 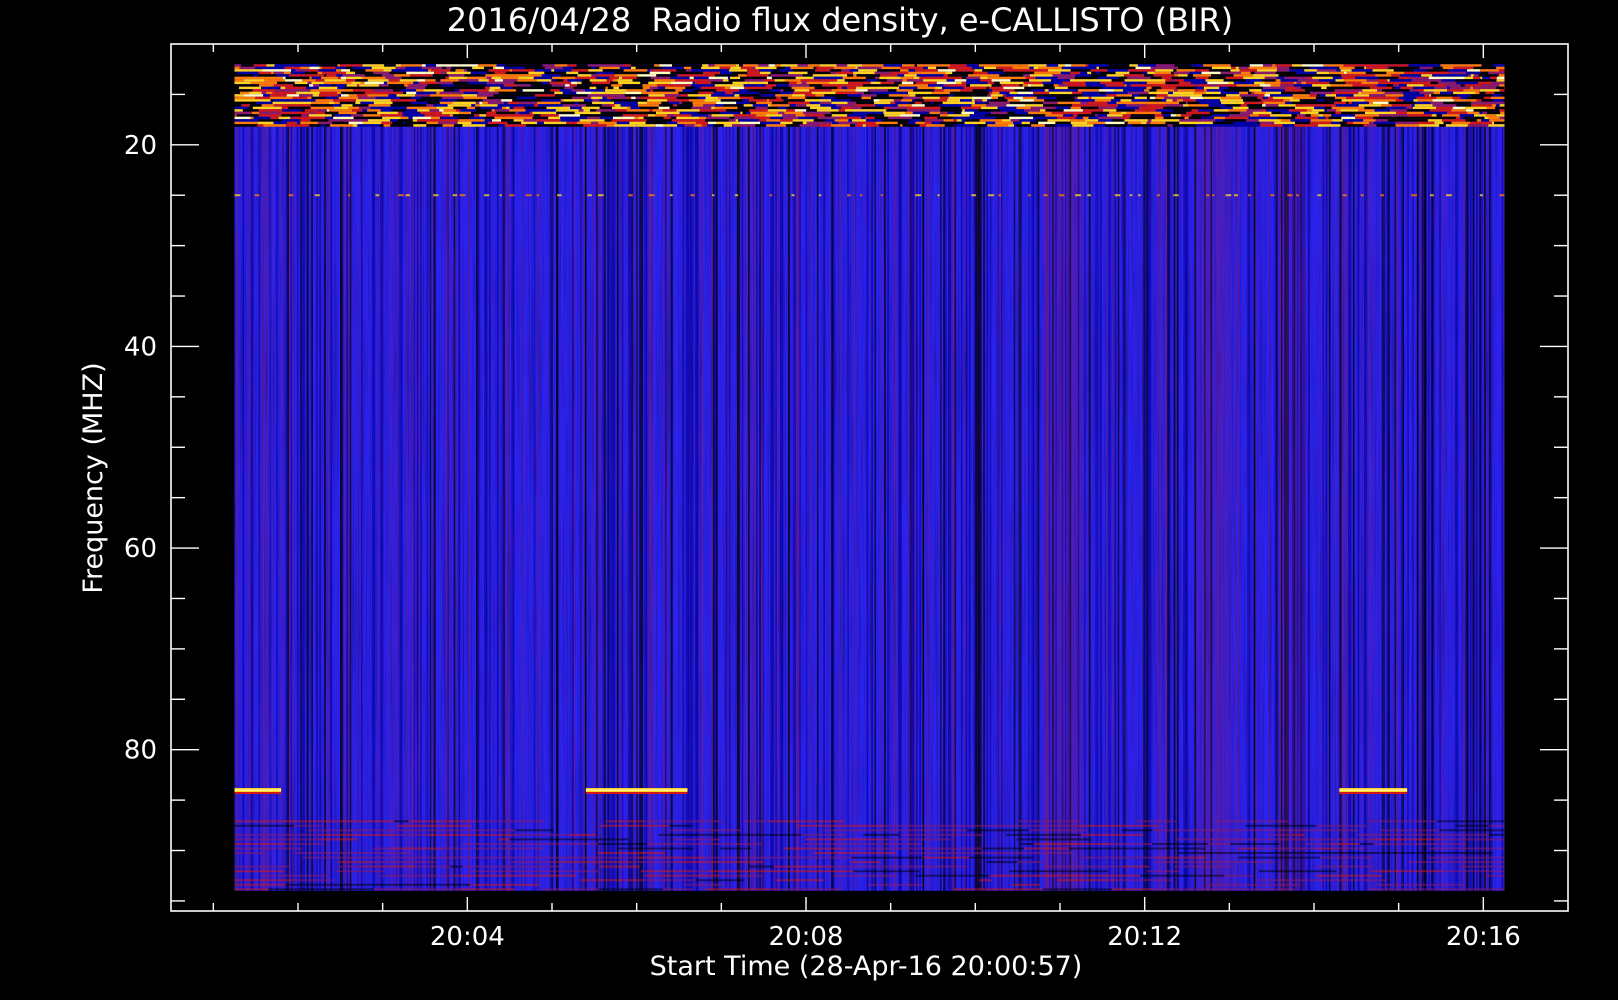 I want to click on x-tick-label: 20:16, so click(x=1483, y=937).